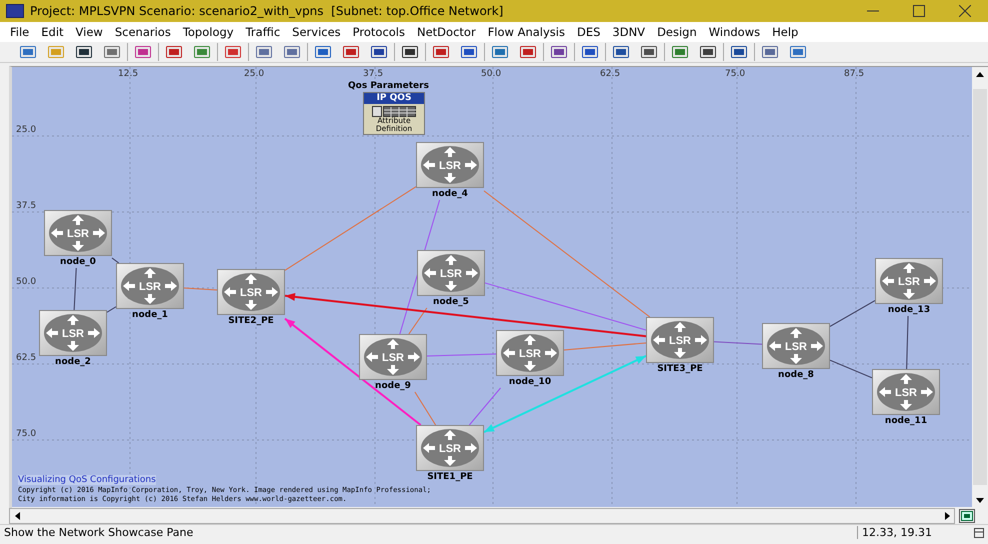  What do you see at coordinates (451, 302) in the screenshot?
I see `node-label: node_5` at bounding box center [451, 302].